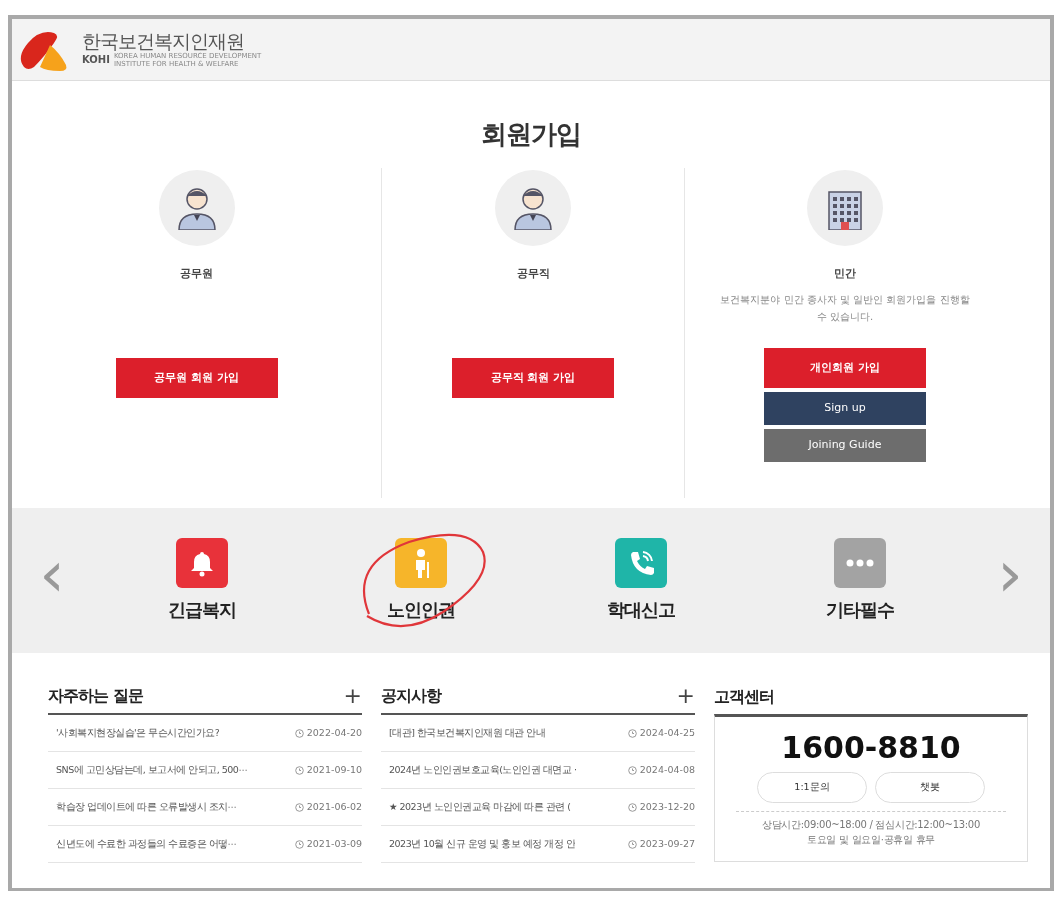 This screenshot has height=905, width=1064. I want to click on date-text: 2021-03-09, so click(334, 843).